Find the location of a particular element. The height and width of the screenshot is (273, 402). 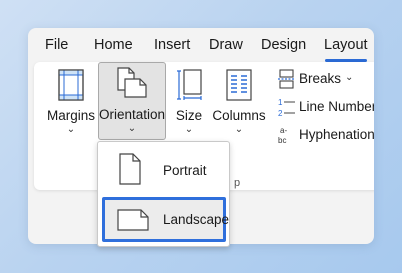

tab-insert: Insert is located at coordinates (172, 45).